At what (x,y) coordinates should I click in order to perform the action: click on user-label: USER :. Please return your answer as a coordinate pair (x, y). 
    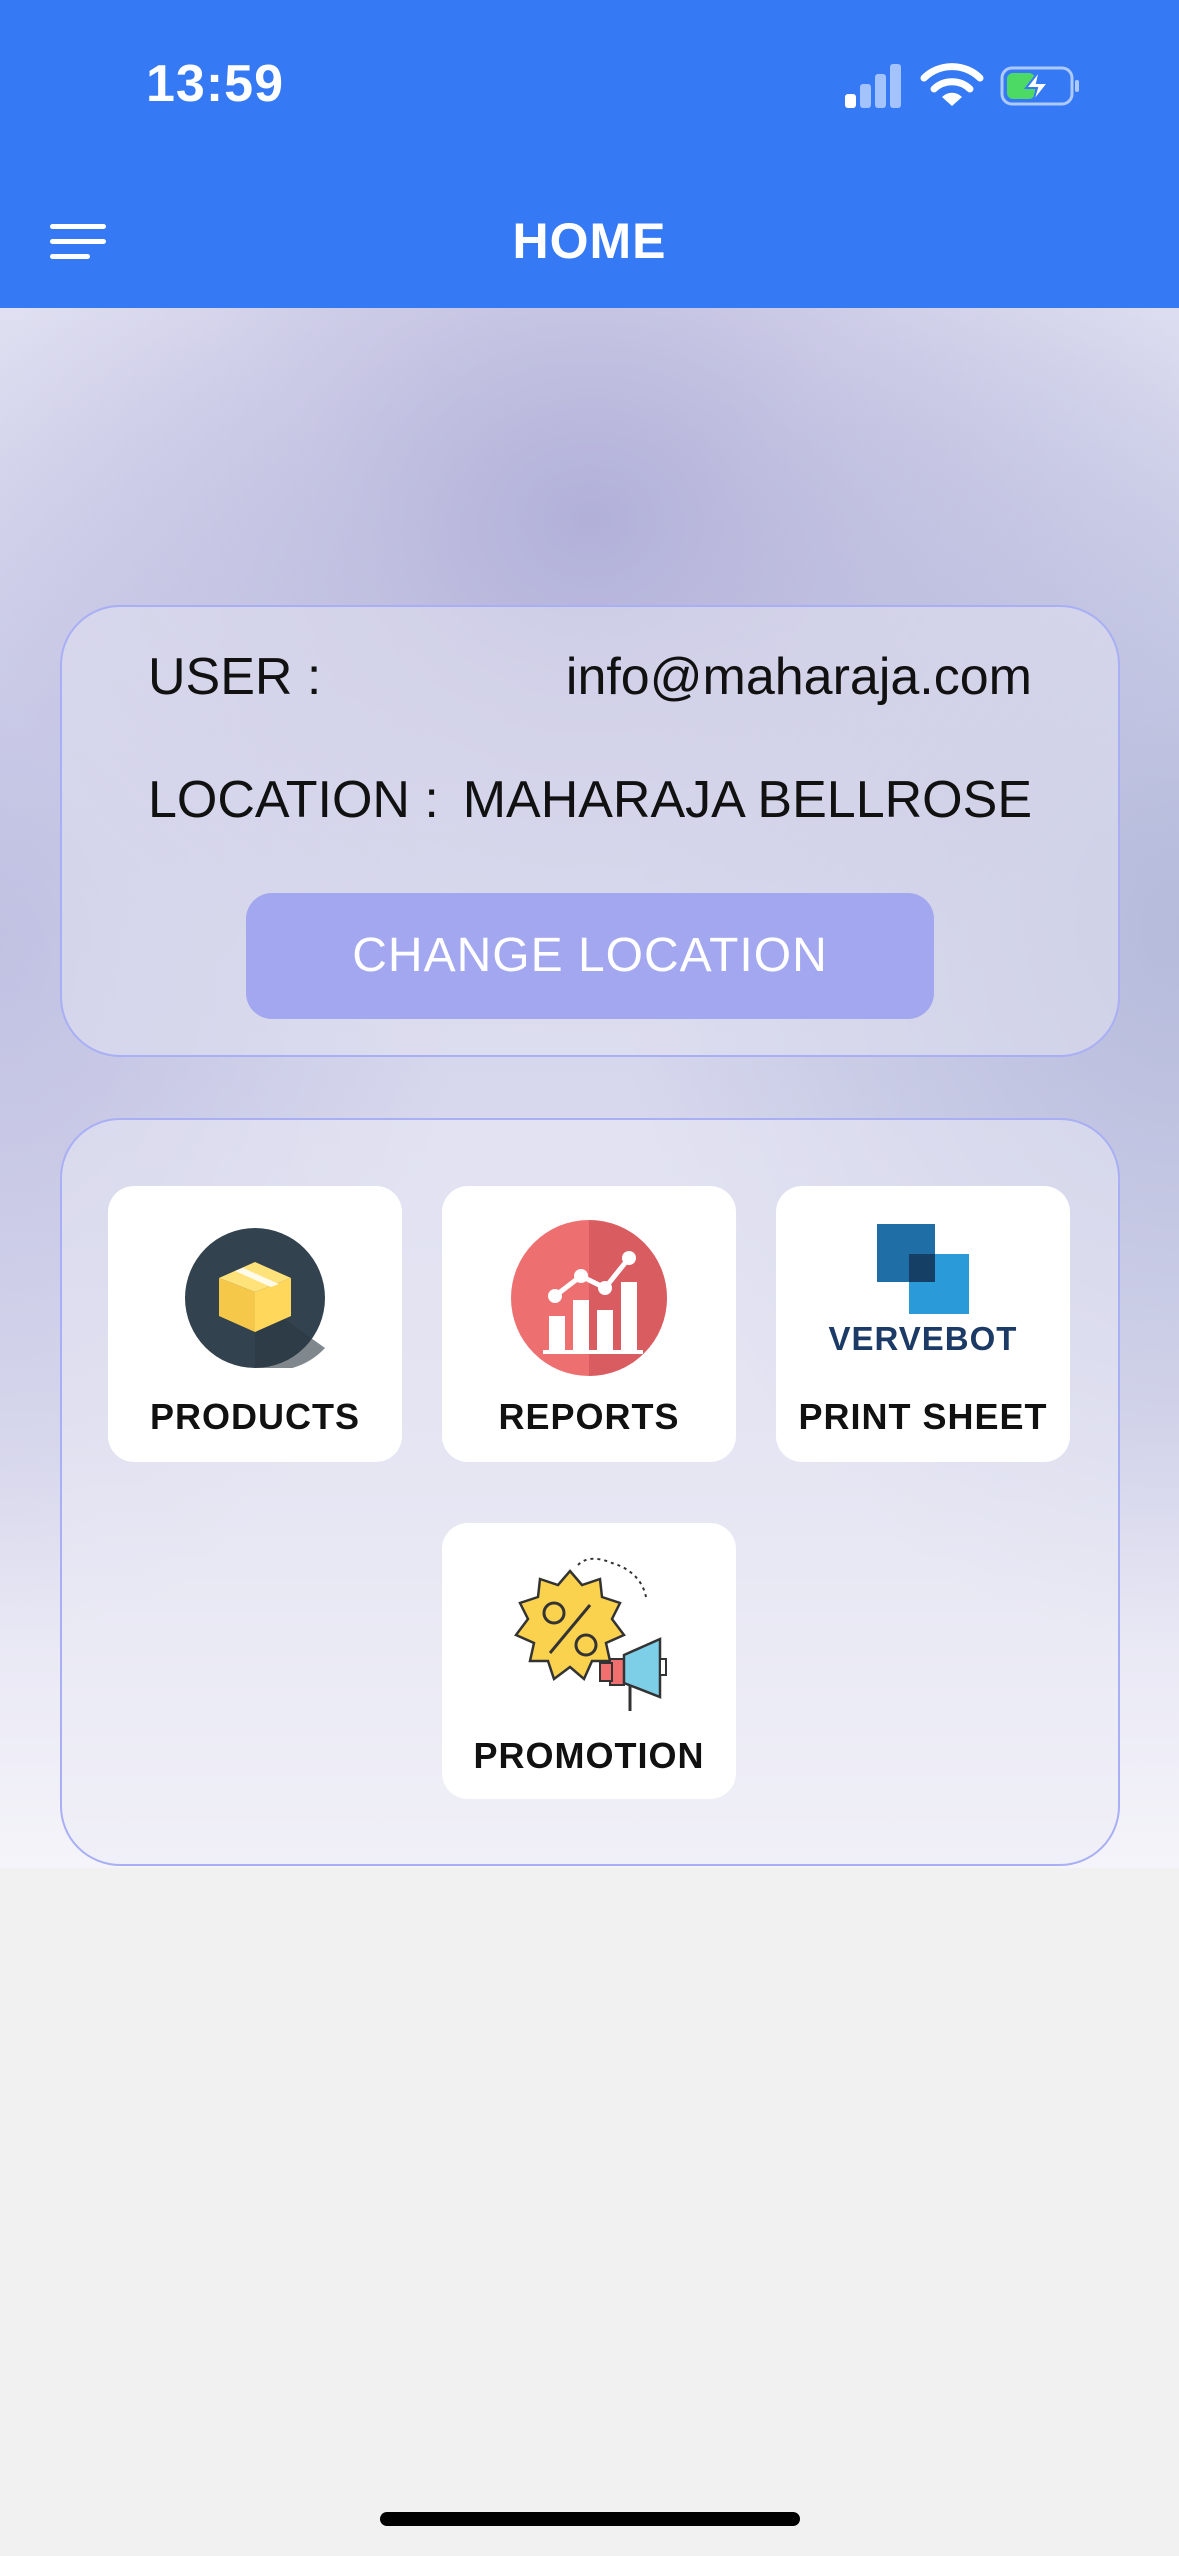
    Looking at the image, I should click on (235, 677).